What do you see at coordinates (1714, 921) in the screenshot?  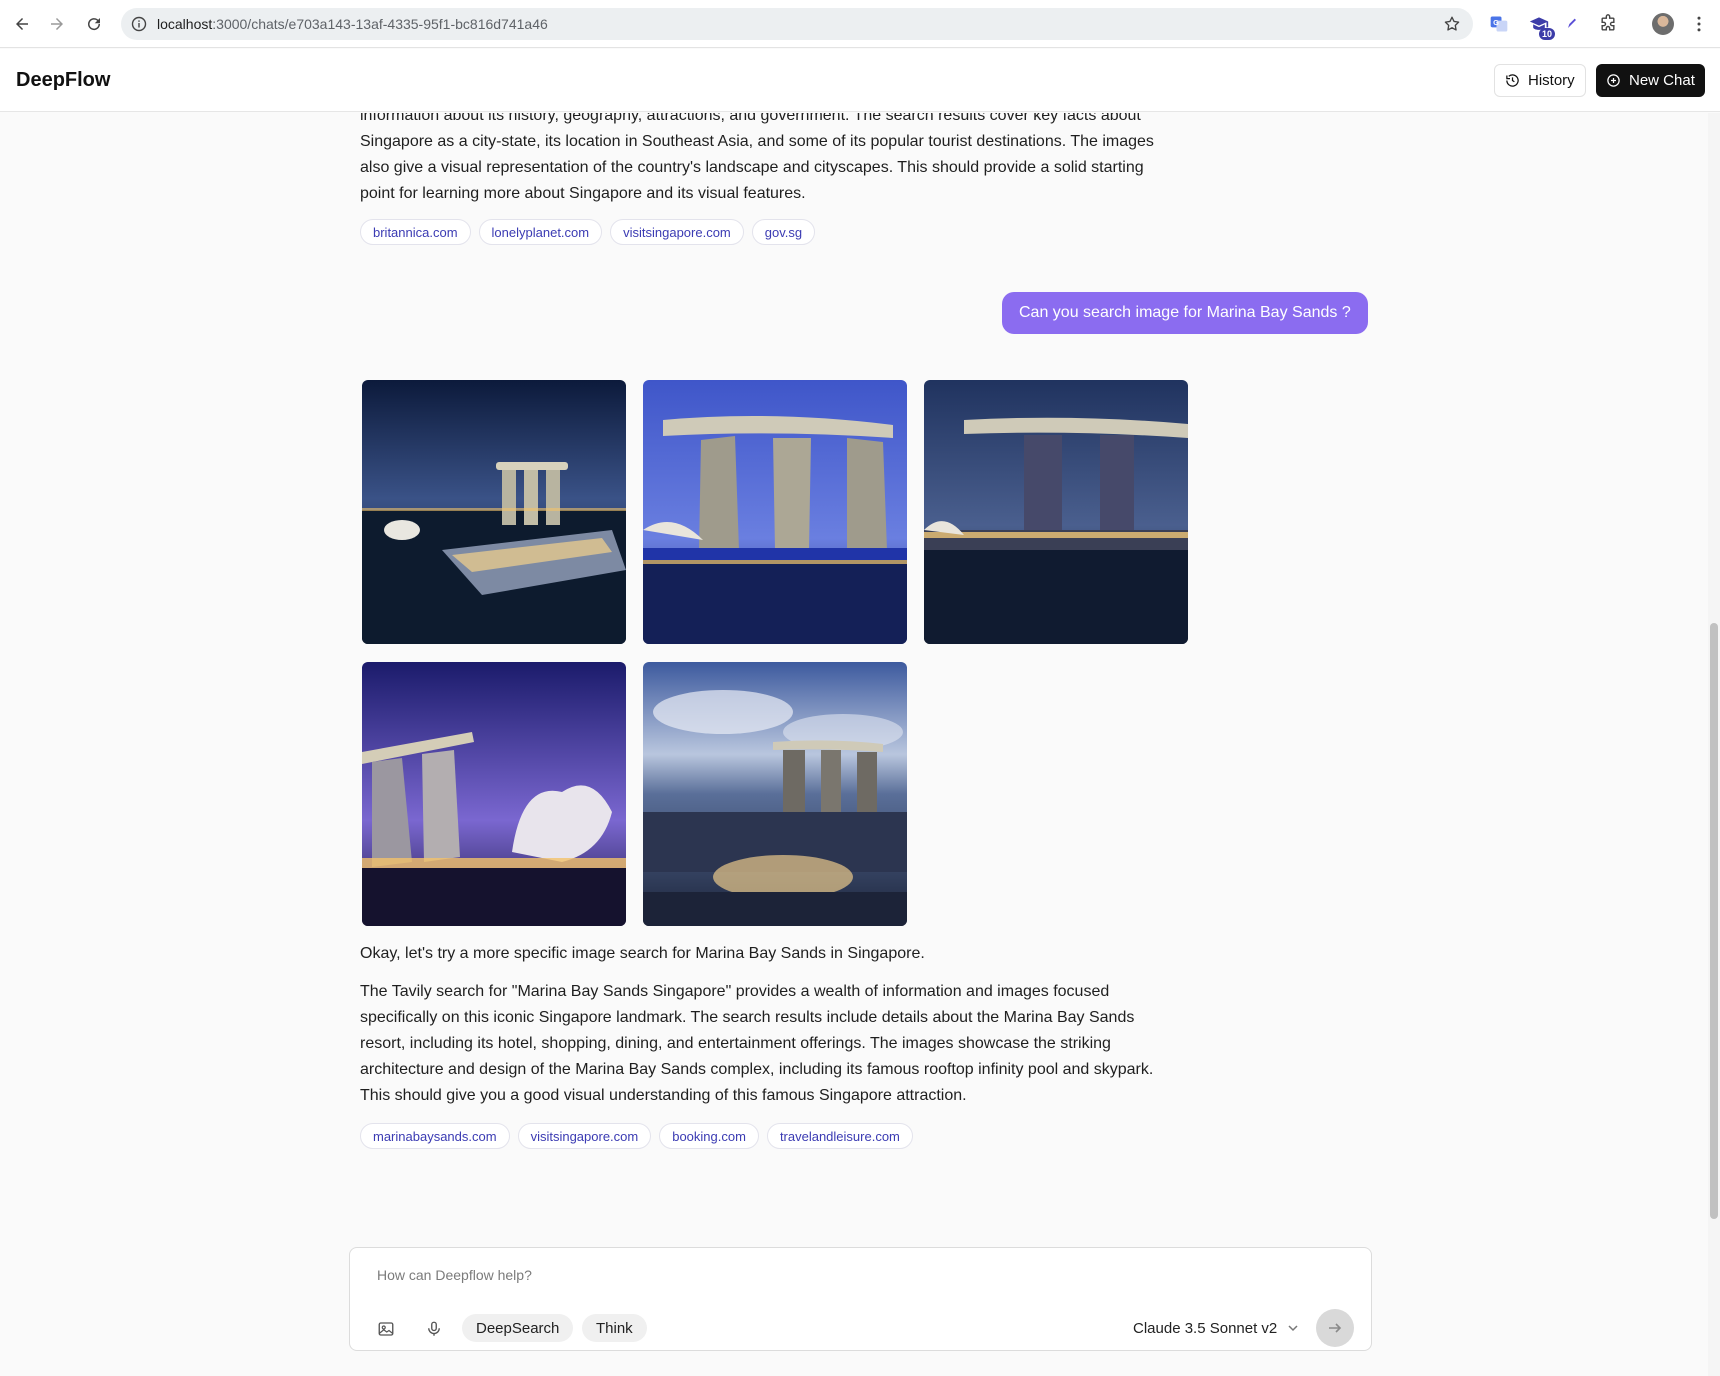 I see `scrollbar-thumb` at bounding box center [1714, 921].